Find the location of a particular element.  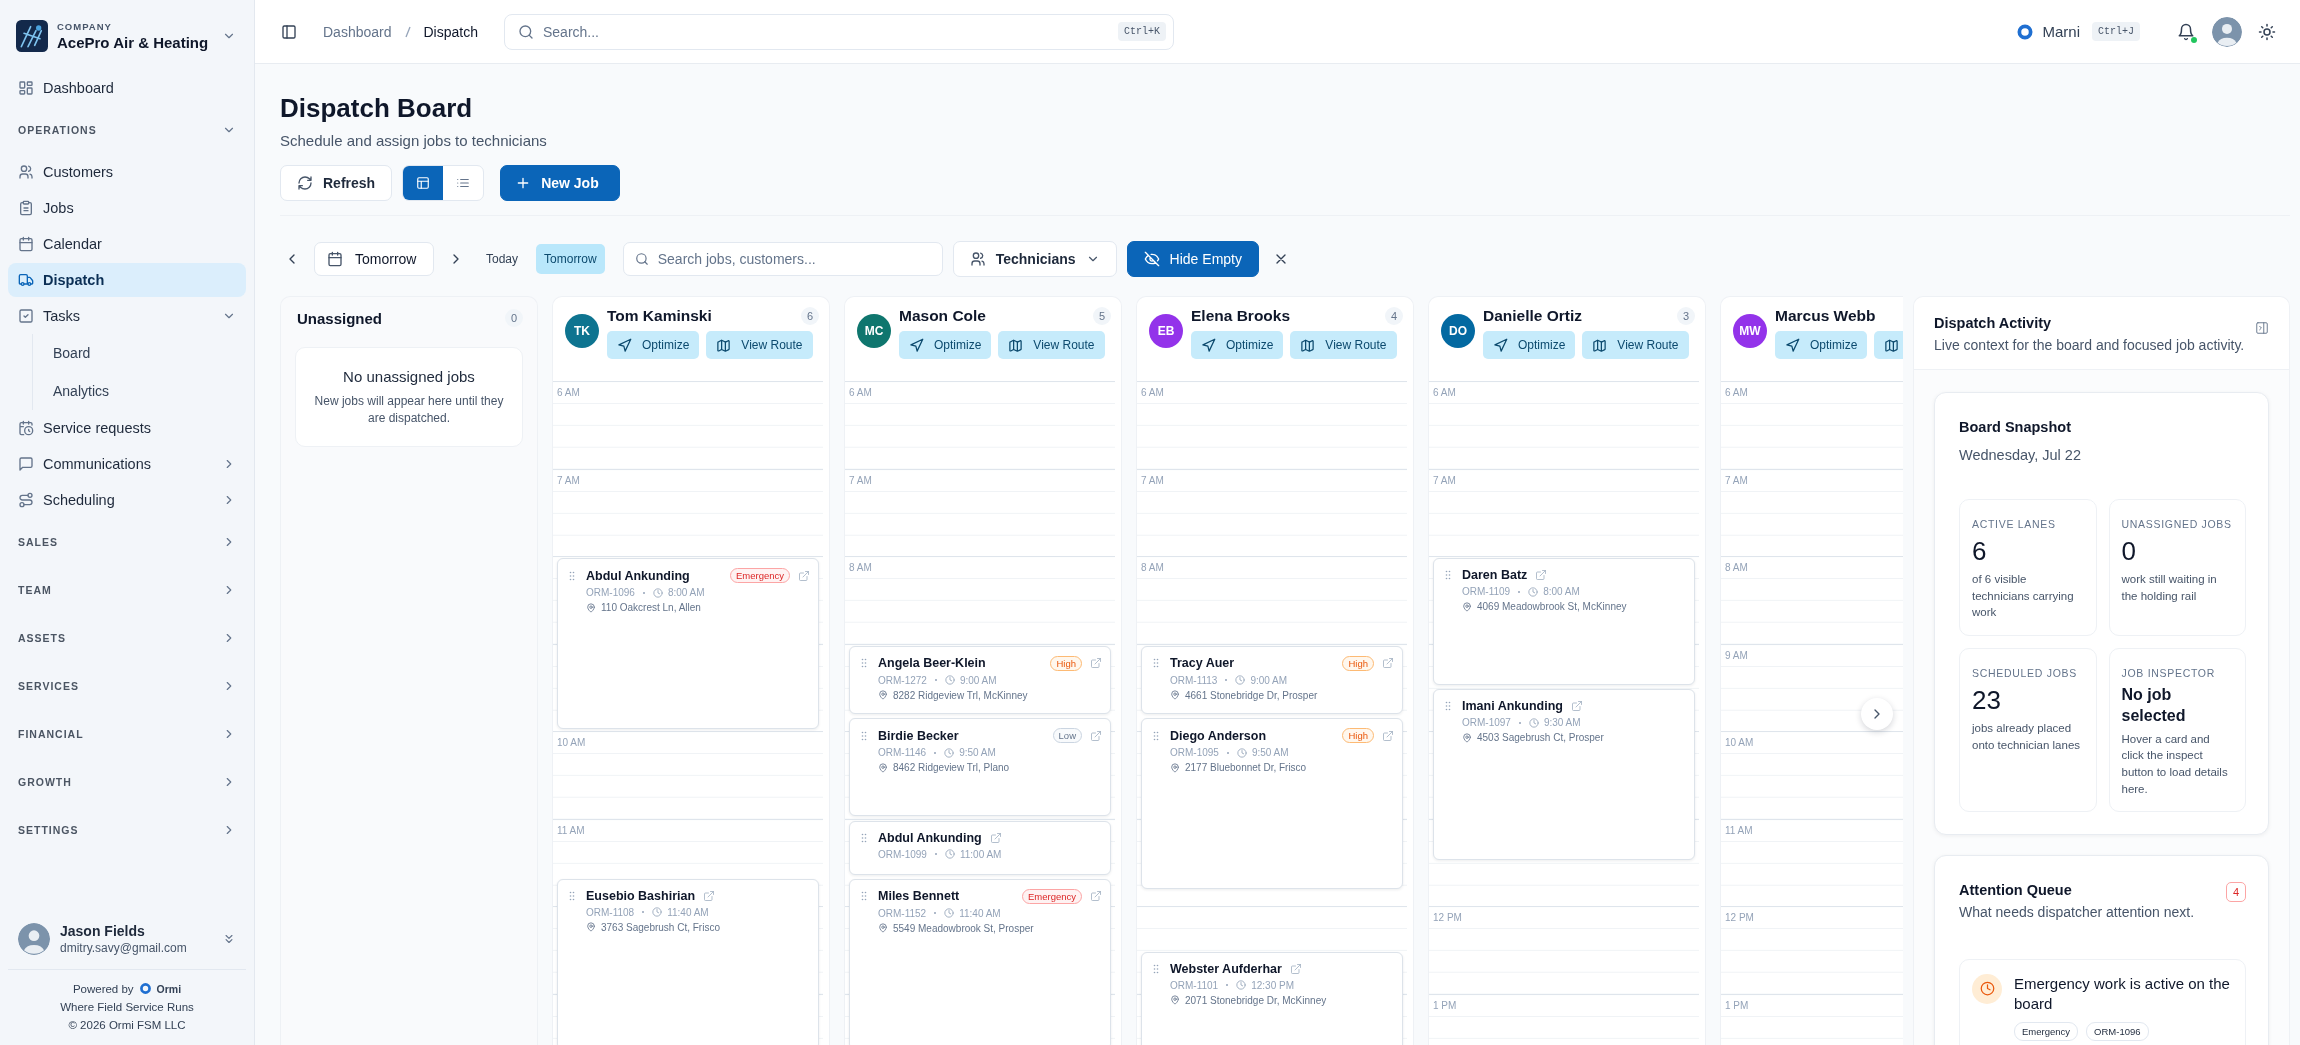

time-label: 12 PM is located at coordinates (1447, 918).